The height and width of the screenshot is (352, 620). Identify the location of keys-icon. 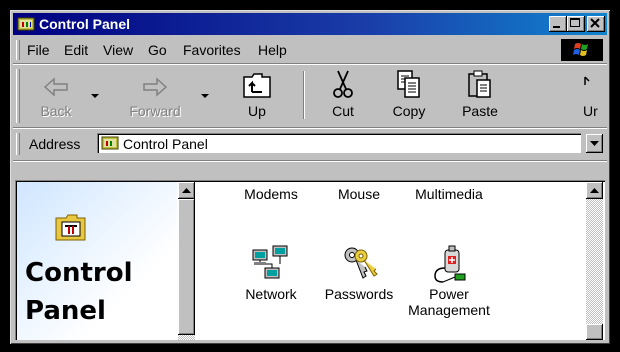
(359, 264).